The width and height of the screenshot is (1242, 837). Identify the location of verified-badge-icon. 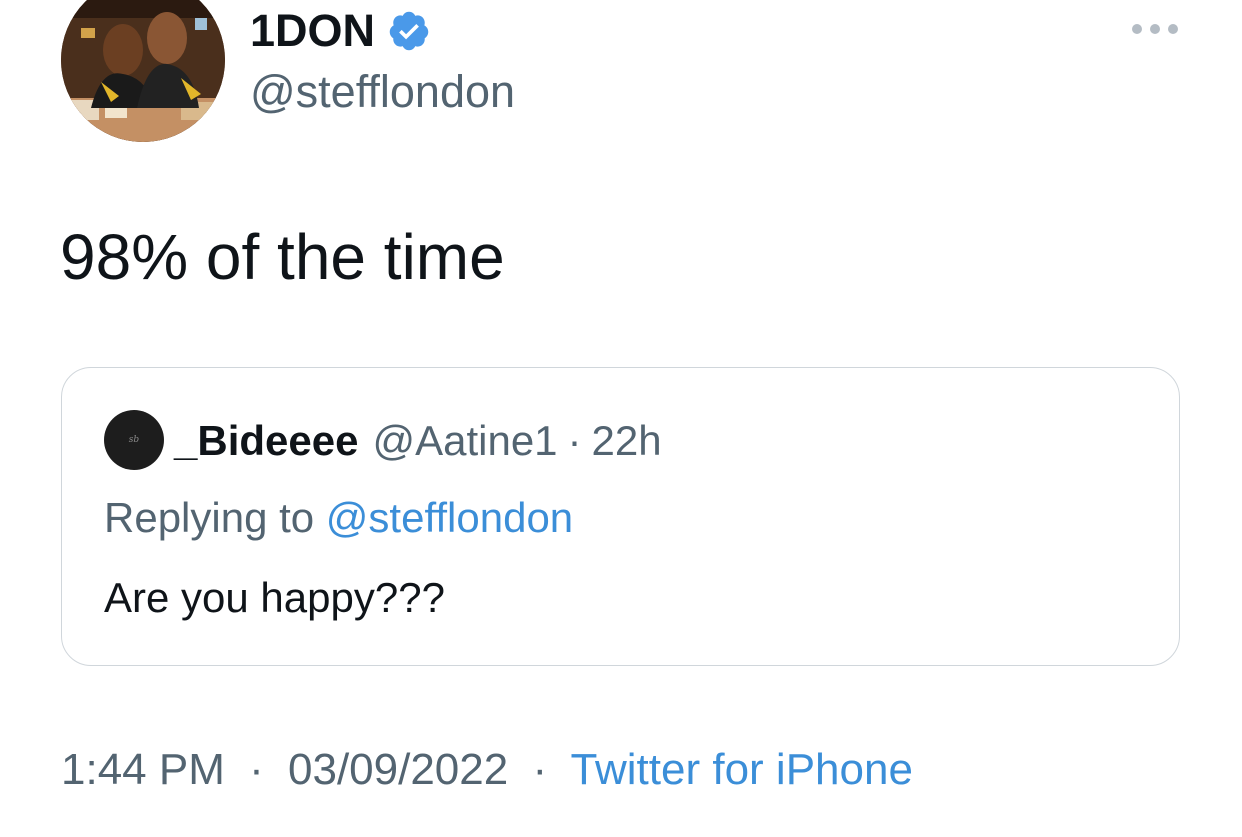
(409, 31).